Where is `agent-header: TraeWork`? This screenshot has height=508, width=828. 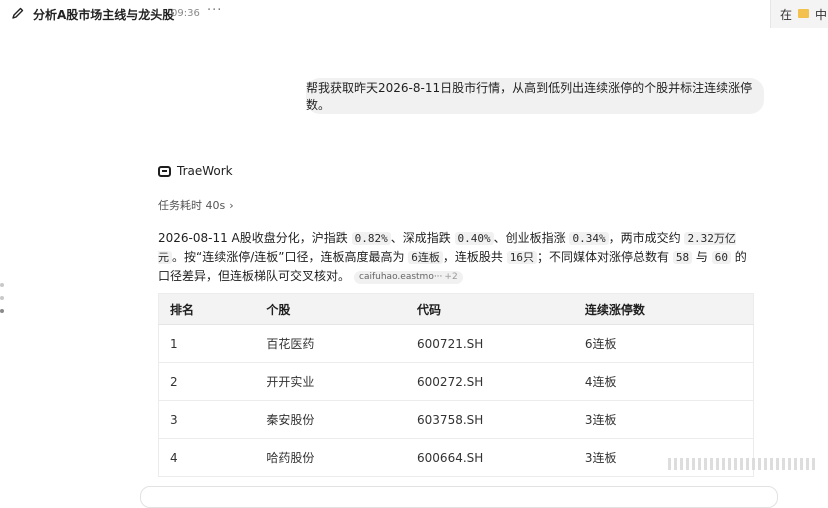
agent-header: TraeWork is located at coordinates (195, 171).